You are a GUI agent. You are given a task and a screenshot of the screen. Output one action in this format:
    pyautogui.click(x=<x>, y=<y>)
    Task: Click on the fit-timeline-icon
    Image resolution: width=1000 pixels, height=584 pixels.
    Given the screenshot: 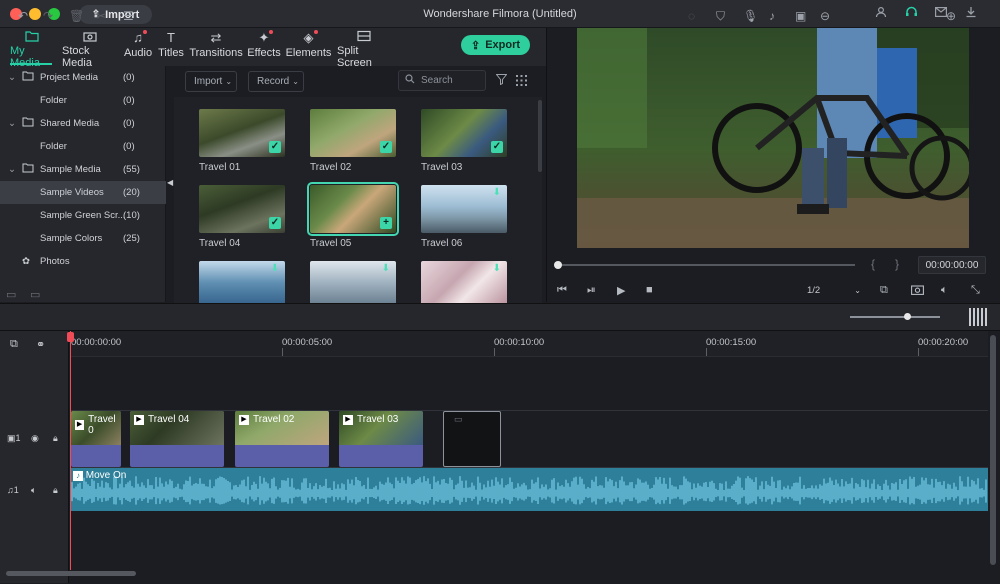 What is the action you would take?
    pyautogui.click(x=979, y=317)
    